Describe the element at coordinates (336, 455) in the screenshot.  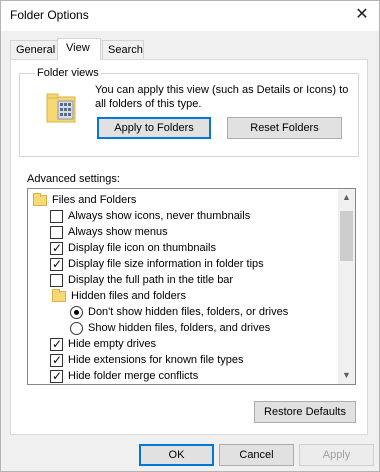
I see `apply-button: Apply` at that location.